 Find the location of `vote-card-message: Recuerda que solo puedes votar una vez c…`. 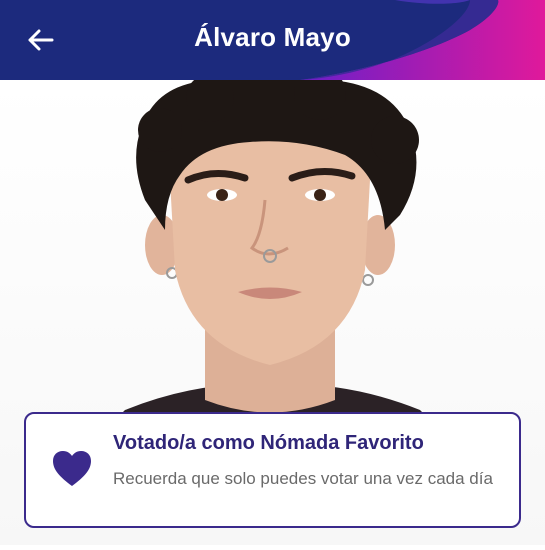

vote-card-message: Recuerda que solo puedes votar una vez c… is located at coordinates (303, 478).